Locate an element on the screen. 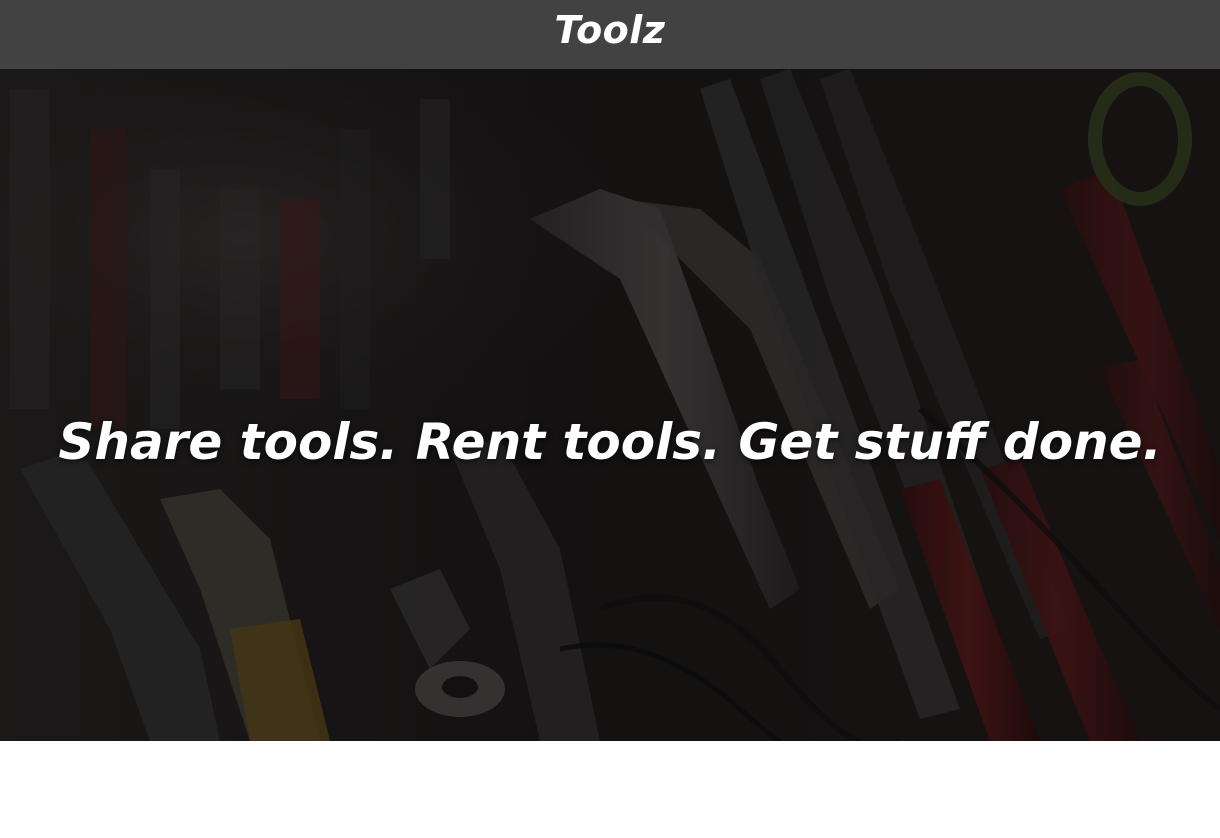 This screenshot has height=838, width=1220. top-navbar: Toolz is located at coordinates (610, 34).